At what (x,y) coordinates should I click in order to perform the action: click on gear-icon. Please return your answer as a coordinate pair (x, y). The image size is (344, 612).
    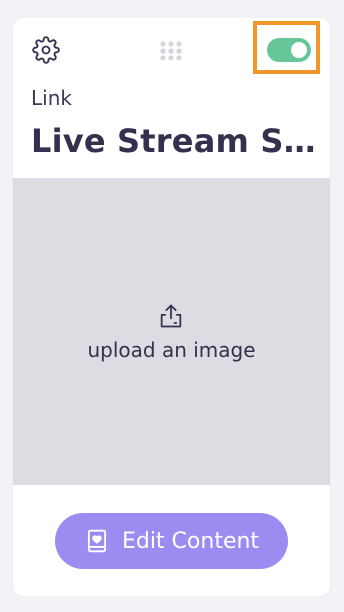
    Looking at the image, I should click on (46, 50).